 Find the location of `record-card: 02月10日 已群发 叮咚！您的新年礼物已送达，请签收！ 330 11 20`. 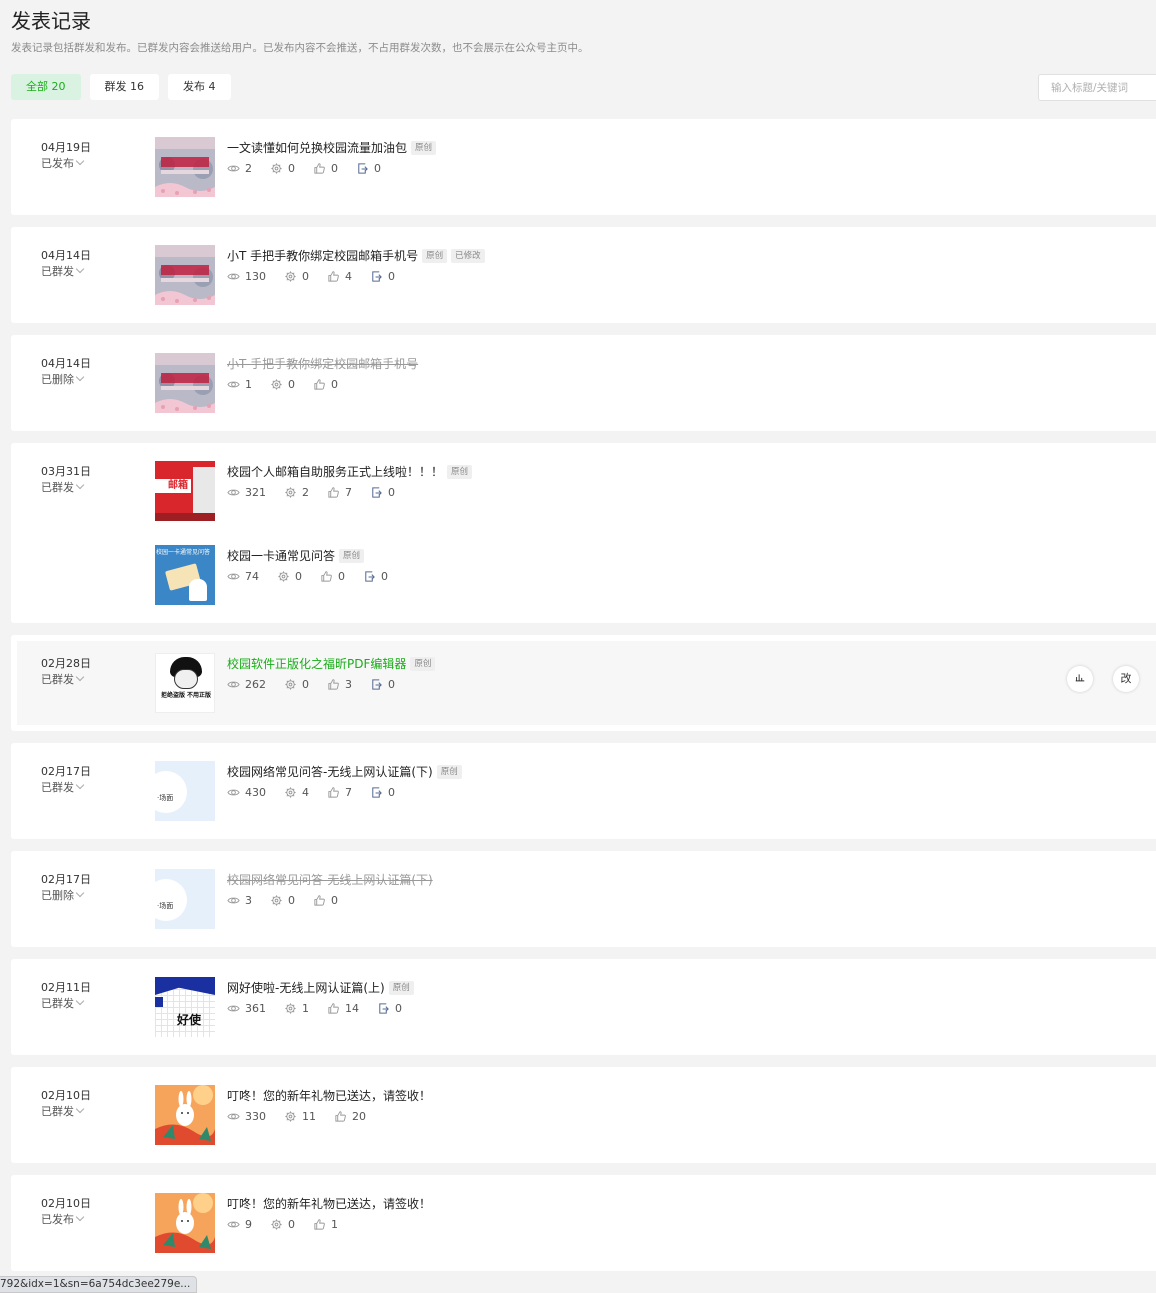

record-card: 02月10日 已群发 叮咚！您的新年礼物已送达，请签收！ 330 11 20 is located at coordinates (583, 1115).